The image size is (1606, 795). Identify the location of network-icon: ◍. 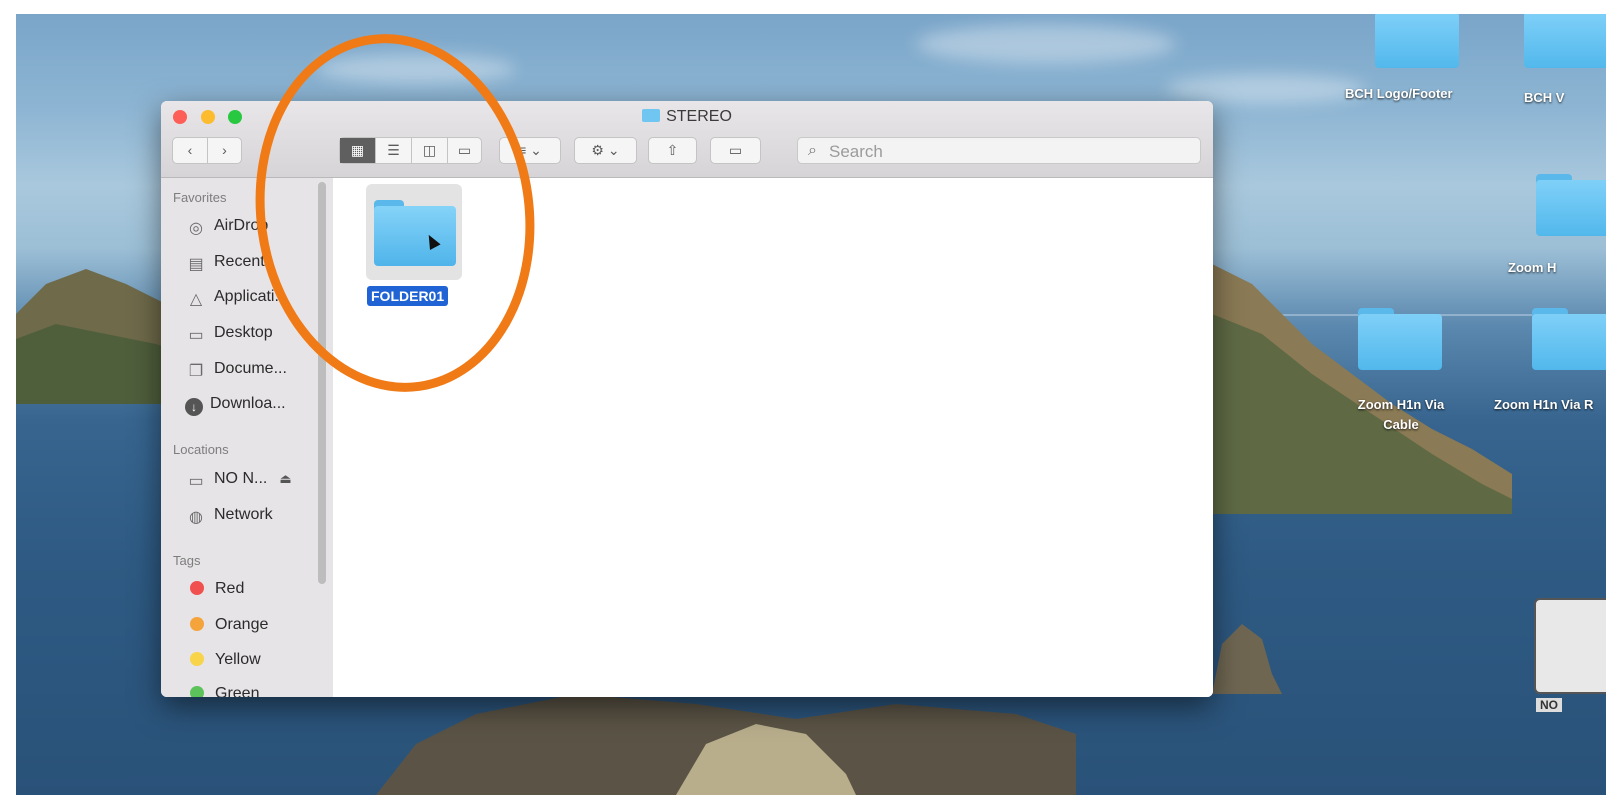
(196, 517).